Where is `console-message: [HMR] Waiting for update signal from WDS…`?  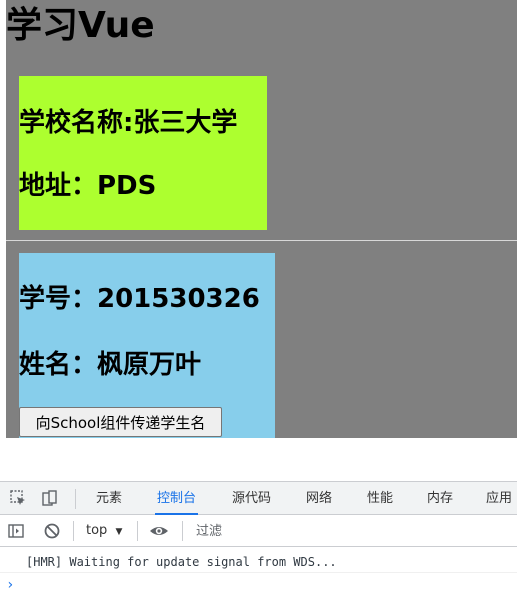
console-message: [HMR] Waiting for update signal from WDS… is located at coordinates (258, 562).